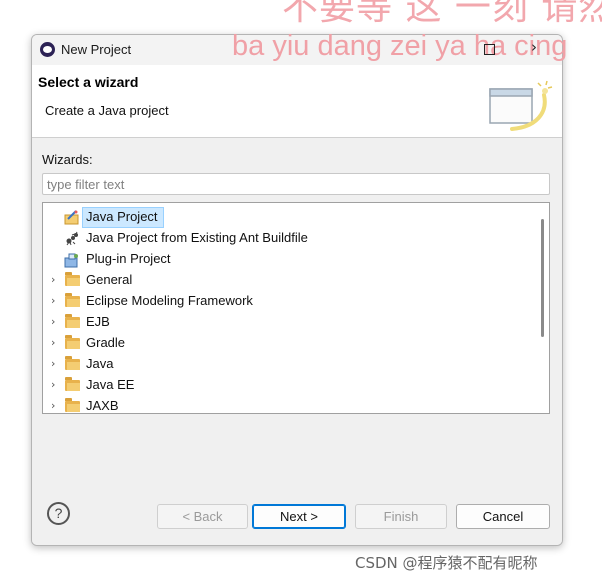  What do you see at coordinates (71, 217) in the screenshot?
I see `java-project-icon` at bounding box center [71, 217].